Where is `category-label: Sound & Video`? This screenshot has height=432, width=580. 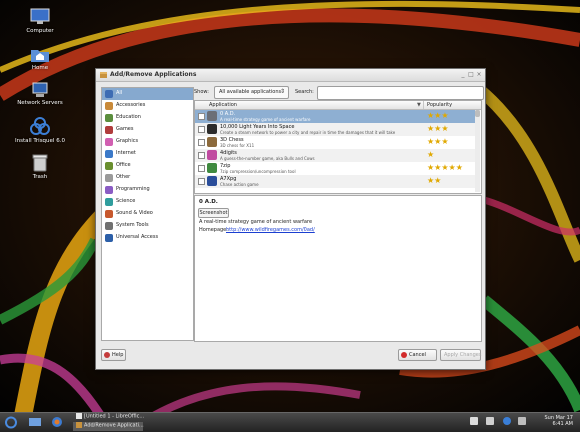 category-label: Sound & Video is located at coordinates (134, 213).